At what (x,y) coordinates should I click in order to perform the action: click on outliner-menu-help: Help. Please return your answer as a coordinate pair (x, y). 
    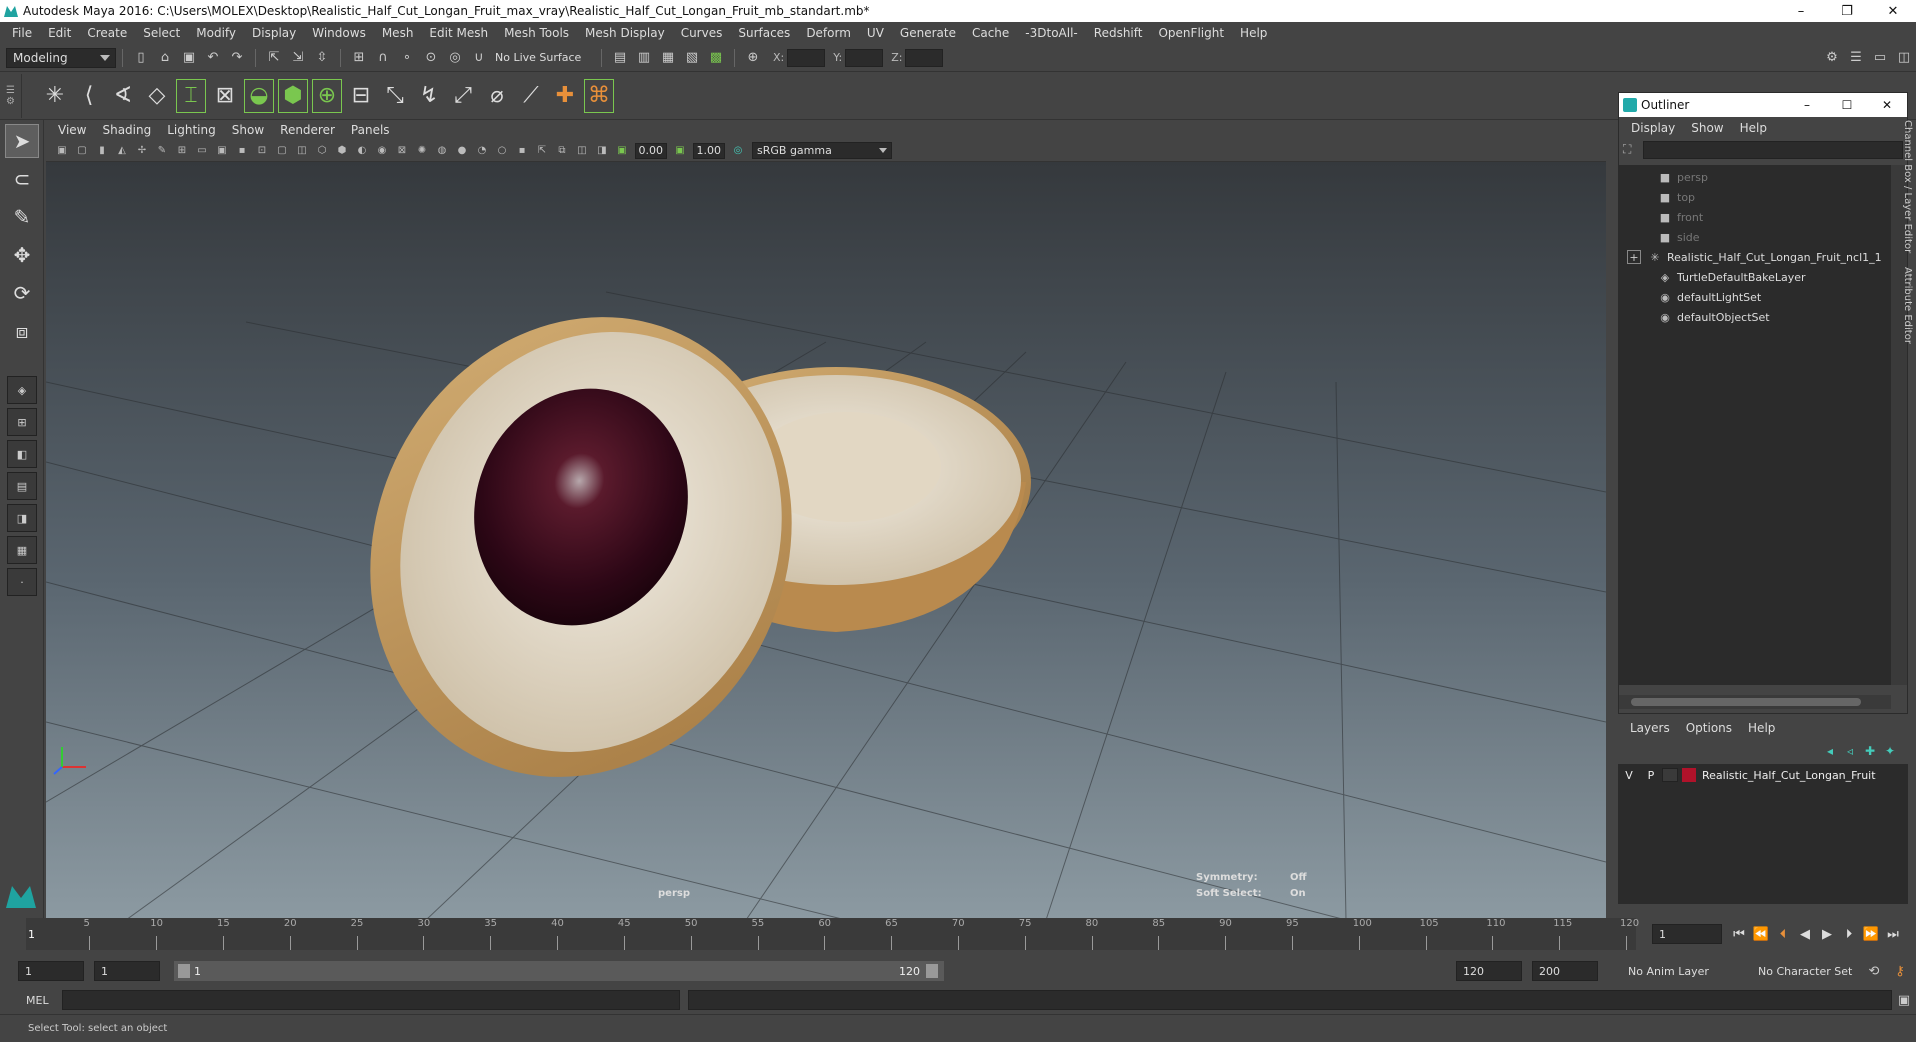
    Looking at the image, I should click on (1753, 128).